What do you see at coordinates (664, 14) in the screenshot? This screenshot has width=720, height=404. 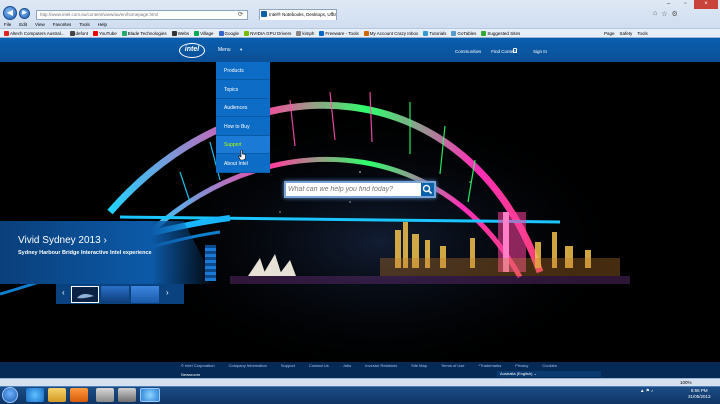 I see `favorites-star-icon: ☆` at bounding box center [664, 14].